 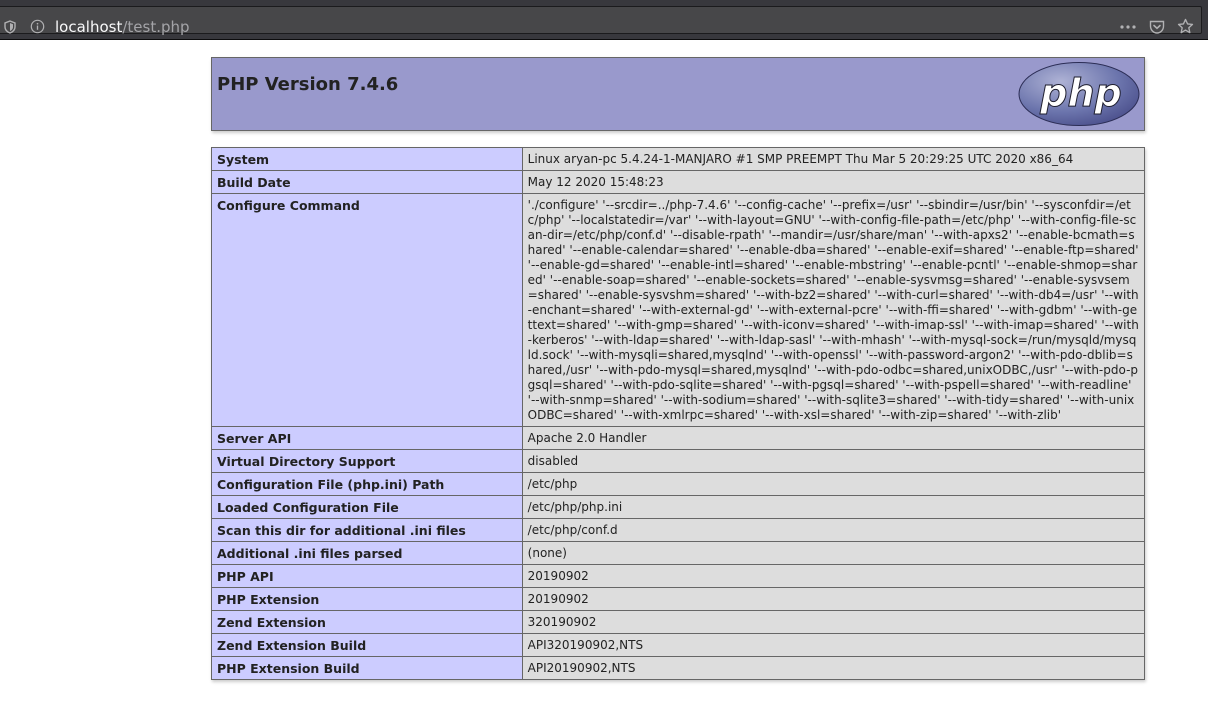 What do you see at coordinates (367, 484) in the screenshot?
I see `row-key: Configuration File (php.ini) Path` at bounding box center [367, 484].